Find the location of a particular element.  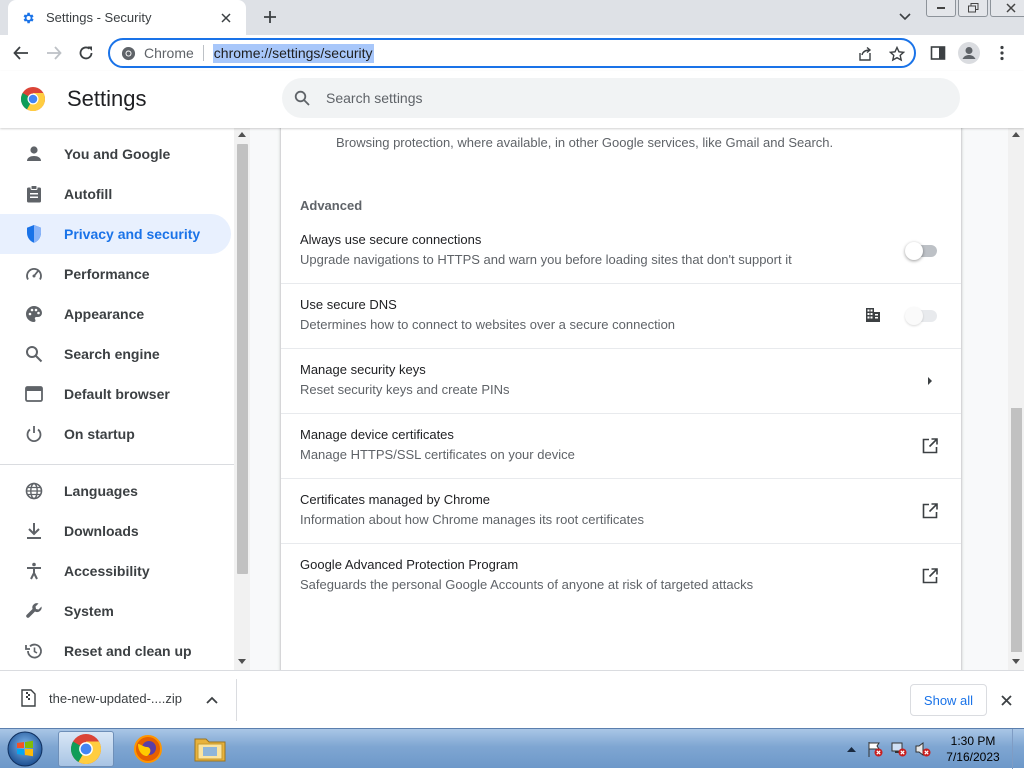

search-settings-input: Search settings is located at coordinates (621, 98).